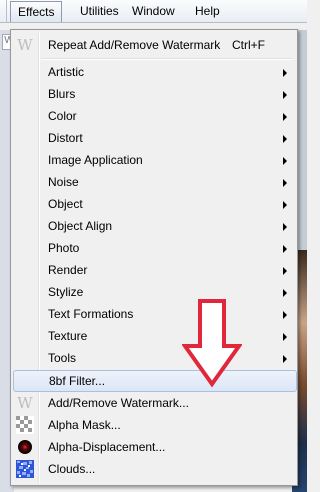 Image resolution: width=320 pixels, height=492 pixels. Describe the element at coordinates (25, 425) in the screenshot. I see `checker-mask-icon` at that location.